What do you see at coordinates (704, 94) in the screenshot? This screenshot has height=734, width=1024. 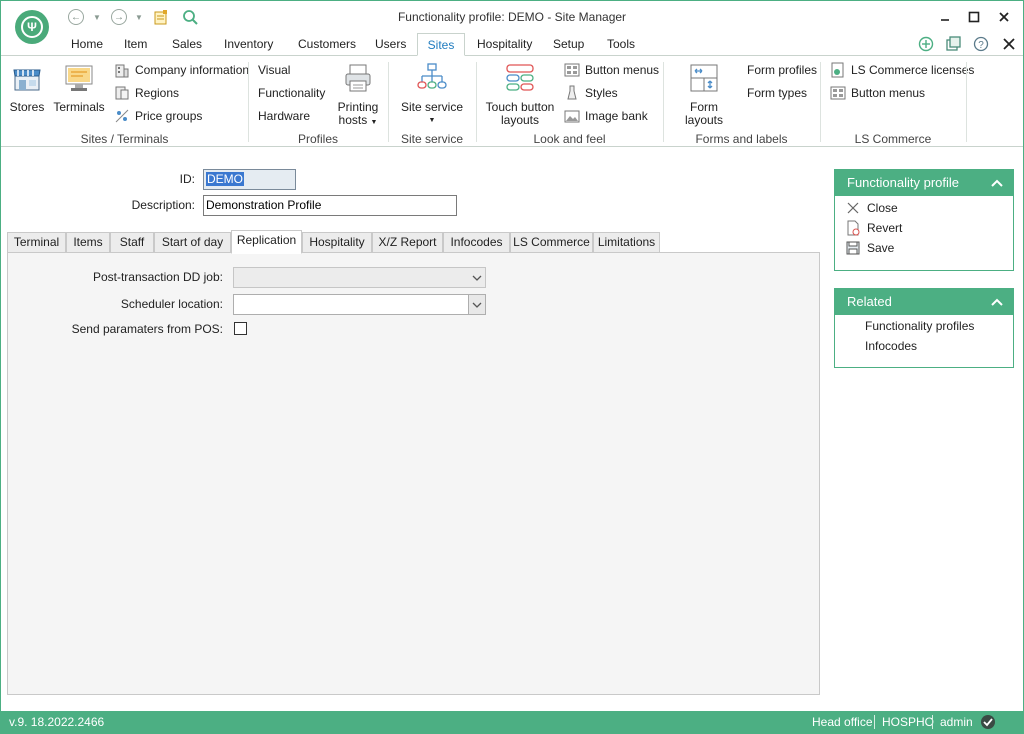 I see `form-layouts-button: Form layouts` at bounding box center [704, 94].